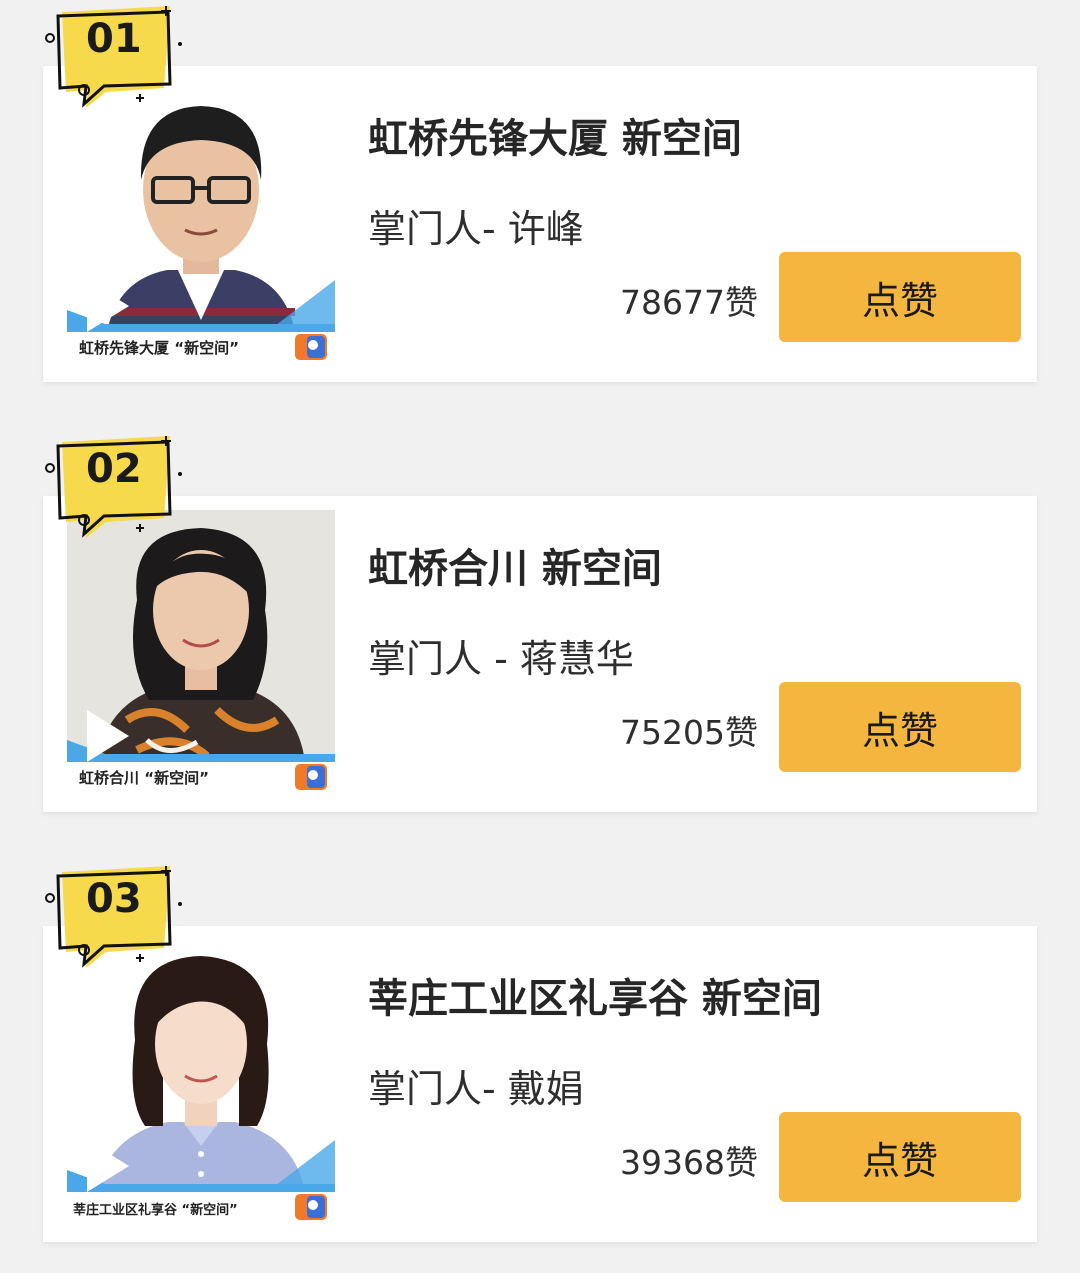 The image size is (1080, 1273). Describe the element at coordinates (159, 348) in the screenshot. I see `thumbnail-caption: 虹桥先锋大厦 “新空间”` at that location.